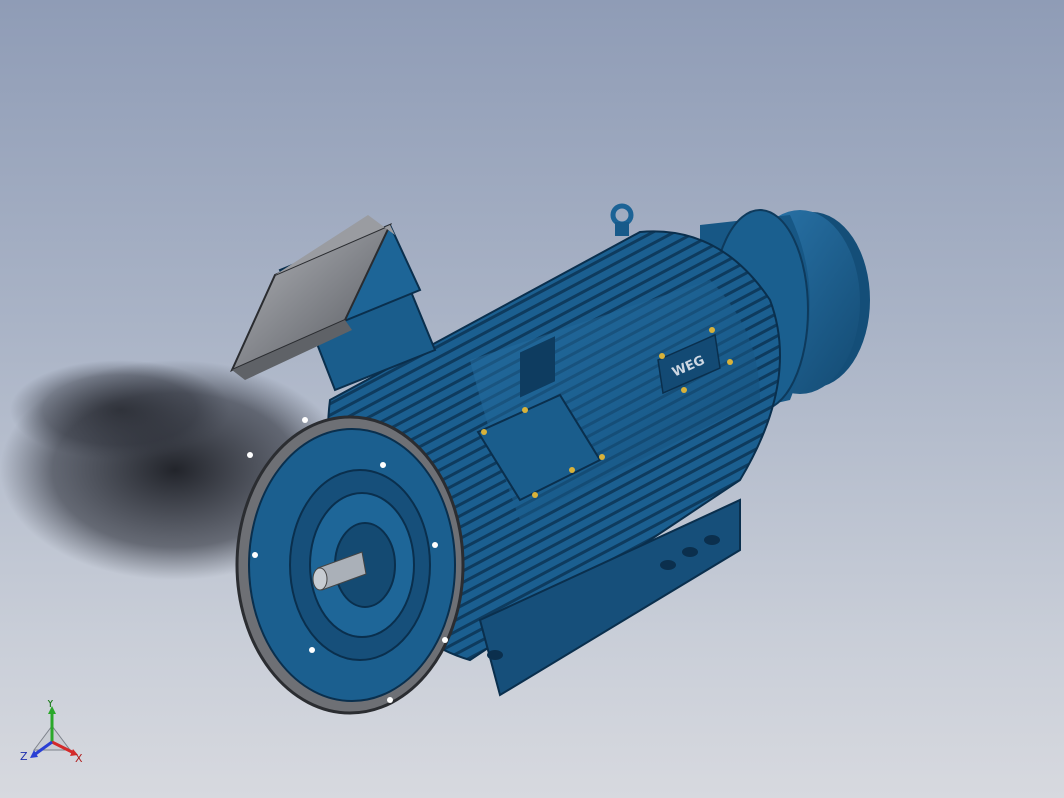  I want to click on lifting-eye, so click(622, 219).